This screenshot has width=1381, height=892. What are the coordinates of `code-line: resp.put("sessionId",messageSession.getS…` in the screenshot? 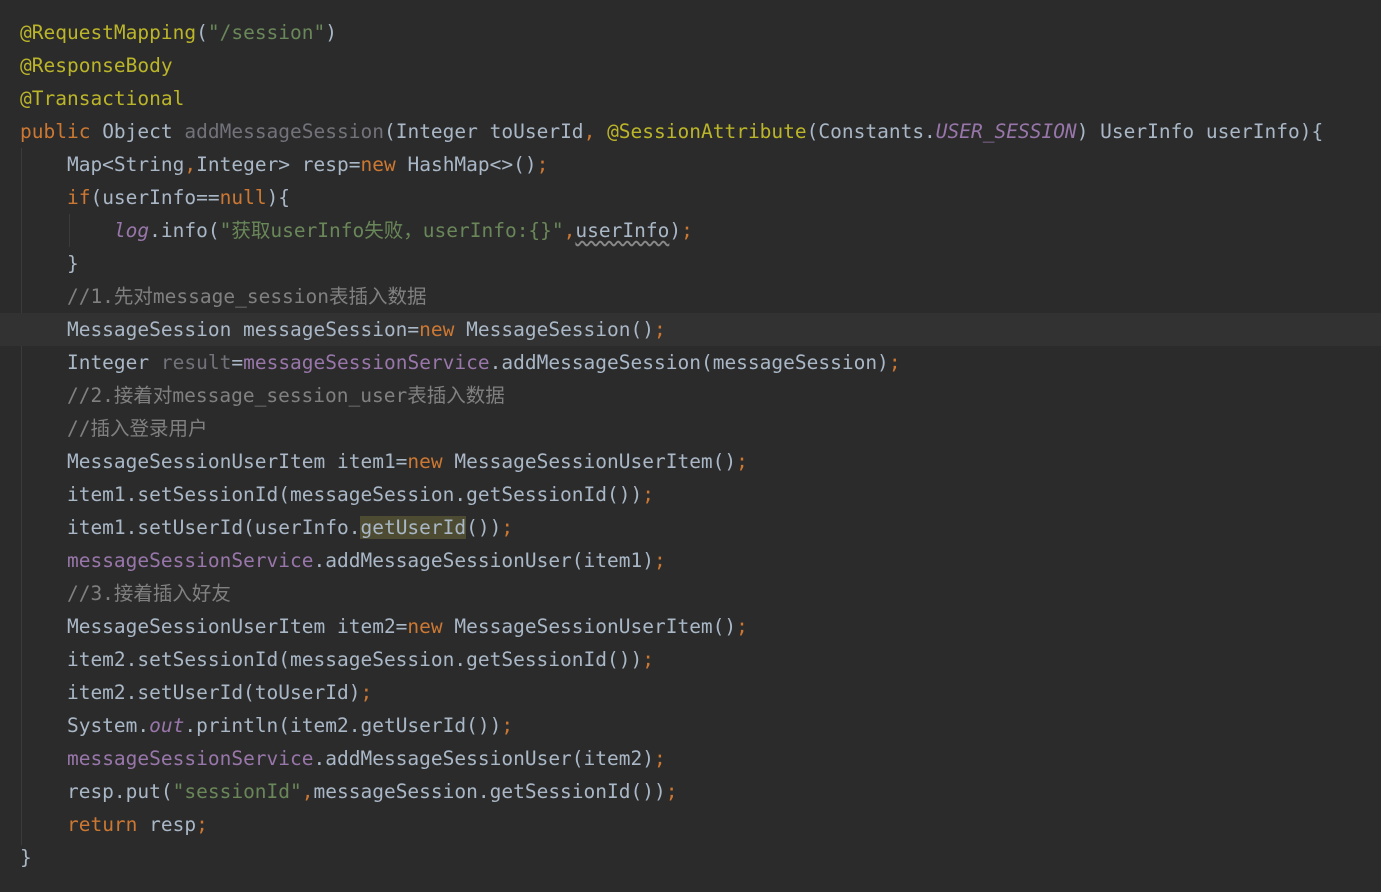 It's located at (690, 791).